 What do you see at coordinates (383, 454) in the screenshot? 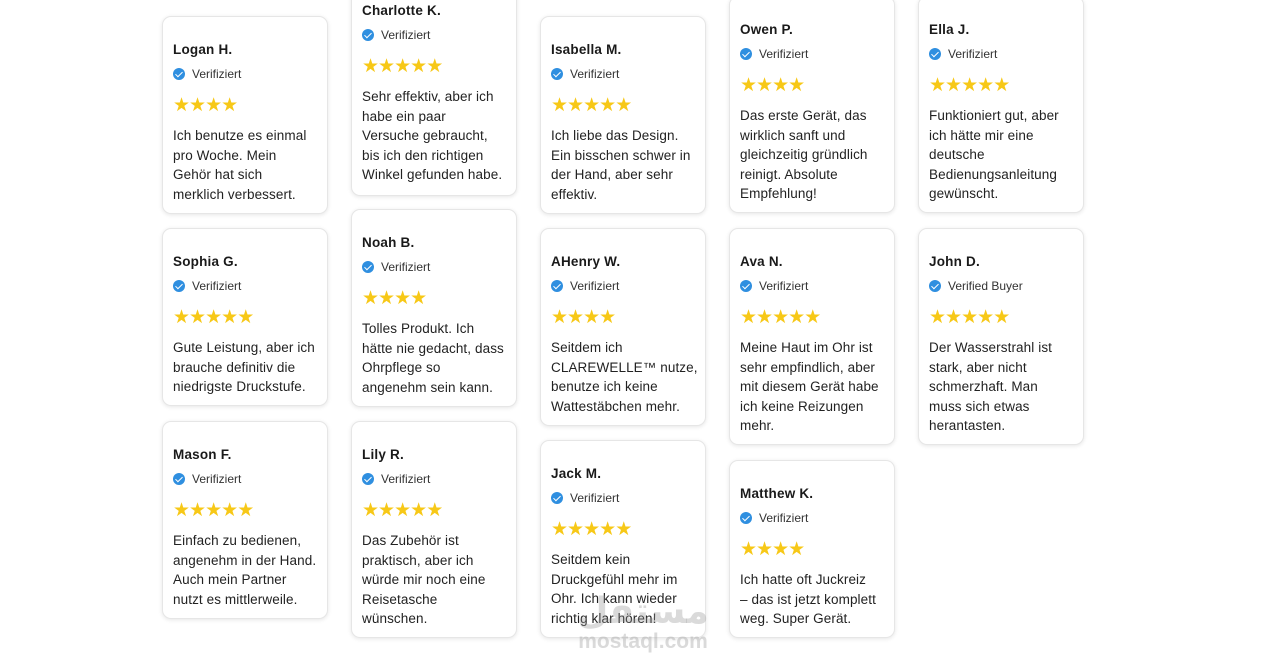
I see `reviewer-name: Lily R.` at bounding box center [383, 454].